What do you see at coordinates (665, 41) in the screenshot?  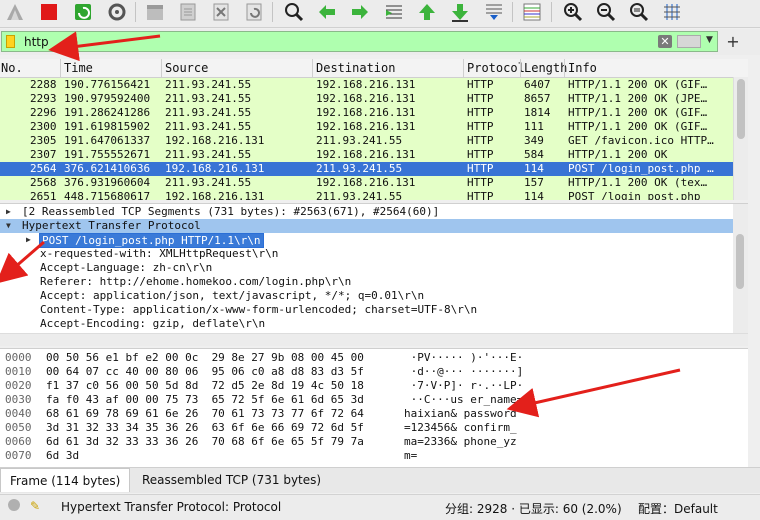 I see `clear-icon: ✕` at bounding box center [665, 41].